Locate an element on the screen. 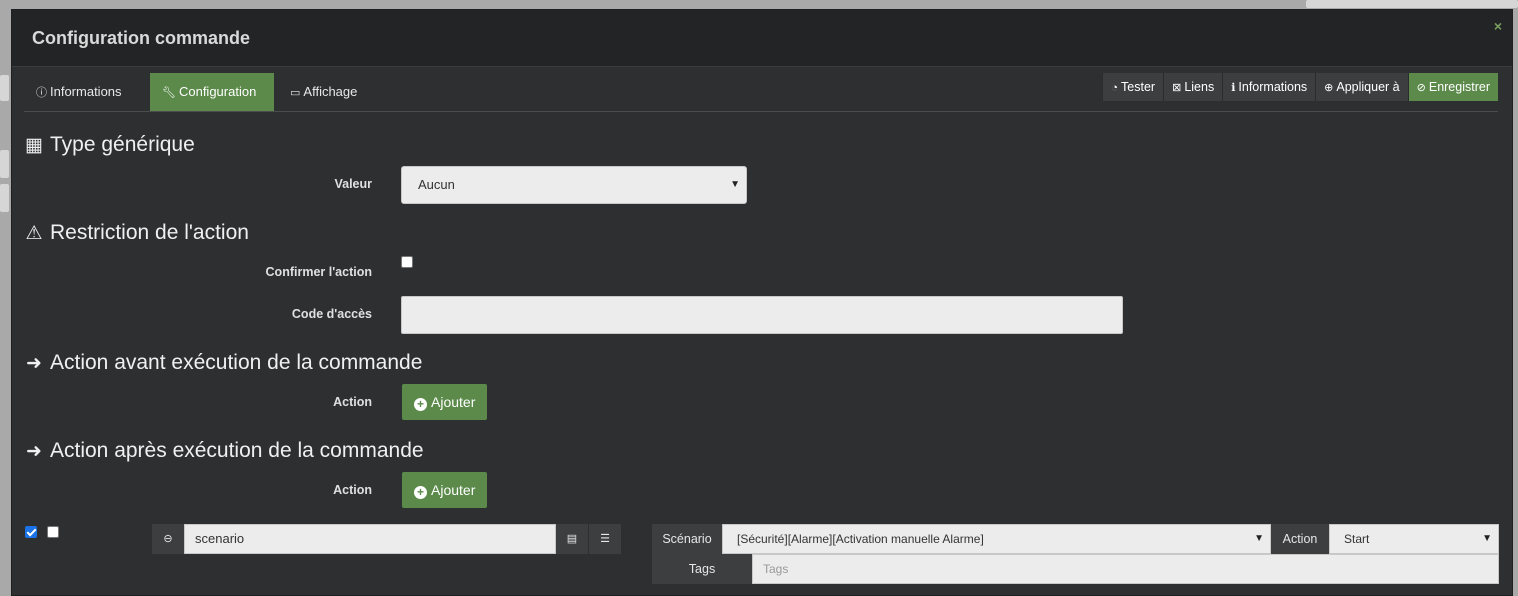  info-button: ℹ Informations is located at coordinates (1269, 87).